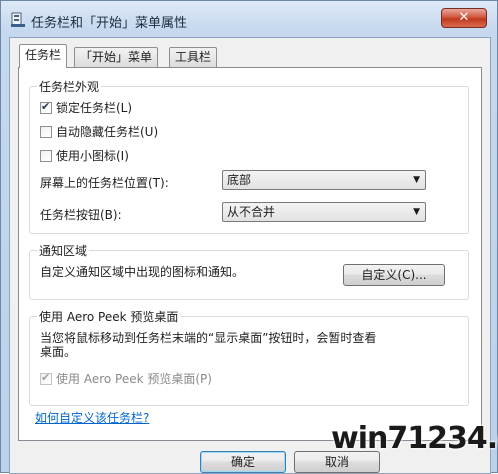 The width and height of the screenshot is (498, 474). What do you see at coordinates (193, 57) in the screenshot?
I see `tab-toolbars: 工具栏` at bounding box center [193, 57].